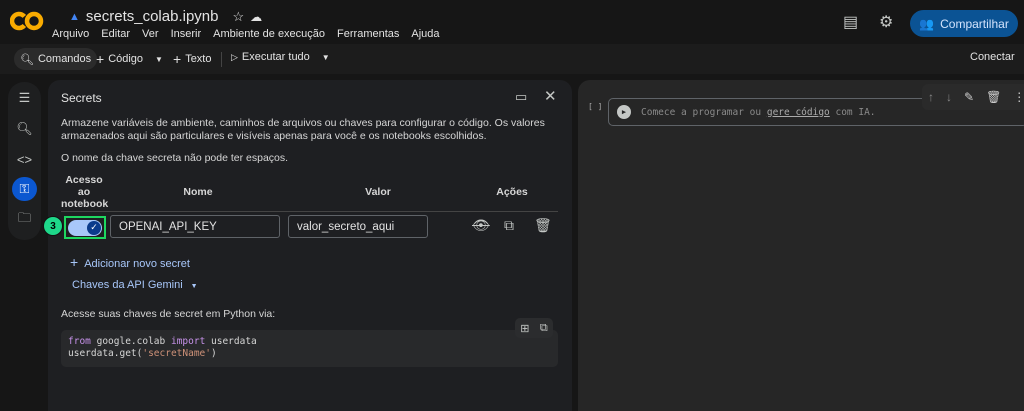 The height and width of the screenshot is (411, 1024). What do you see at coordinates (595, 106) in the screenshot?
I see `cell-brackets: [ ]` at bounding box center [595, 106].